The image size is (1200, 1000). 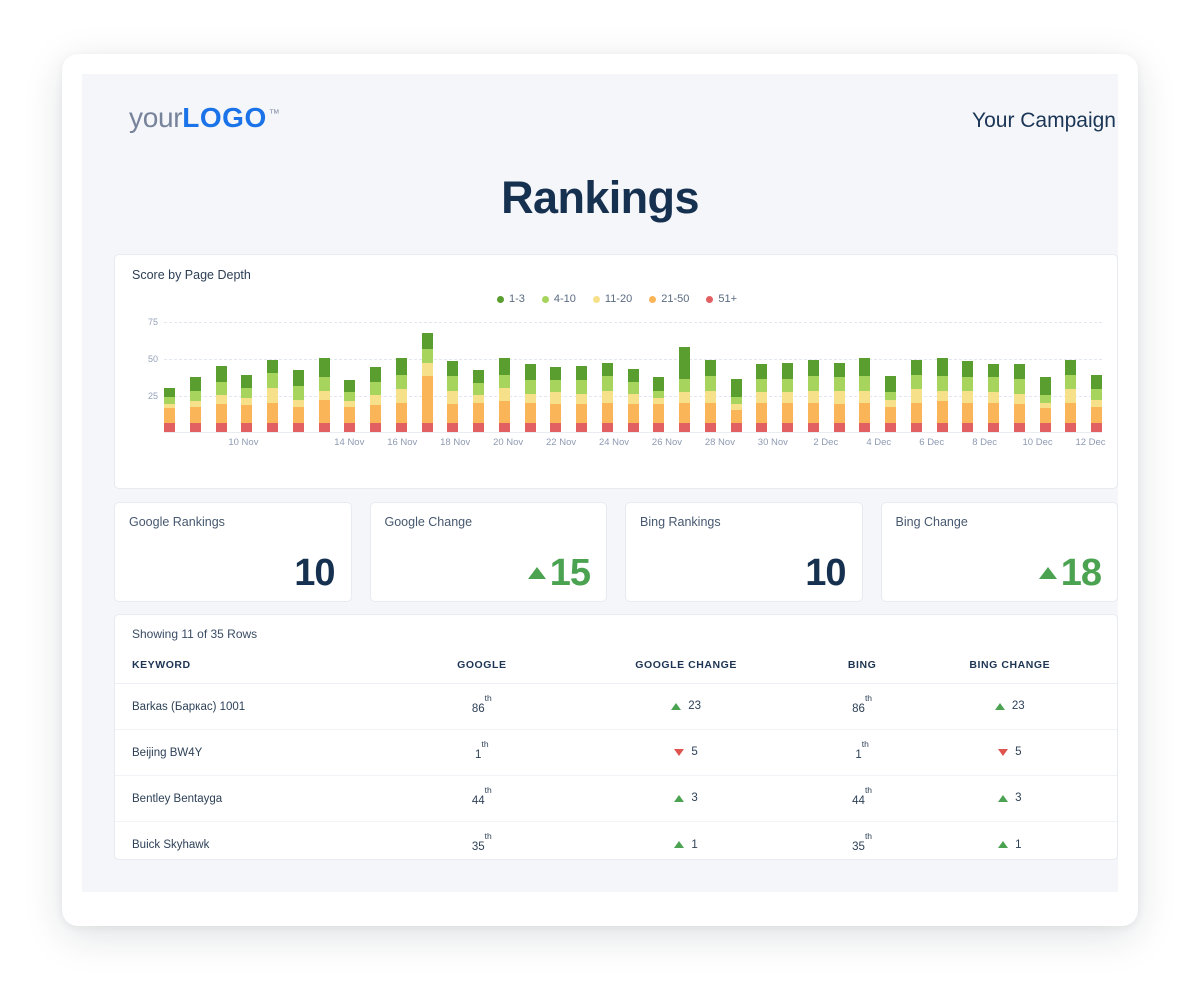 I want to click on legend-item: 11-20, so click(x=612, y=299).